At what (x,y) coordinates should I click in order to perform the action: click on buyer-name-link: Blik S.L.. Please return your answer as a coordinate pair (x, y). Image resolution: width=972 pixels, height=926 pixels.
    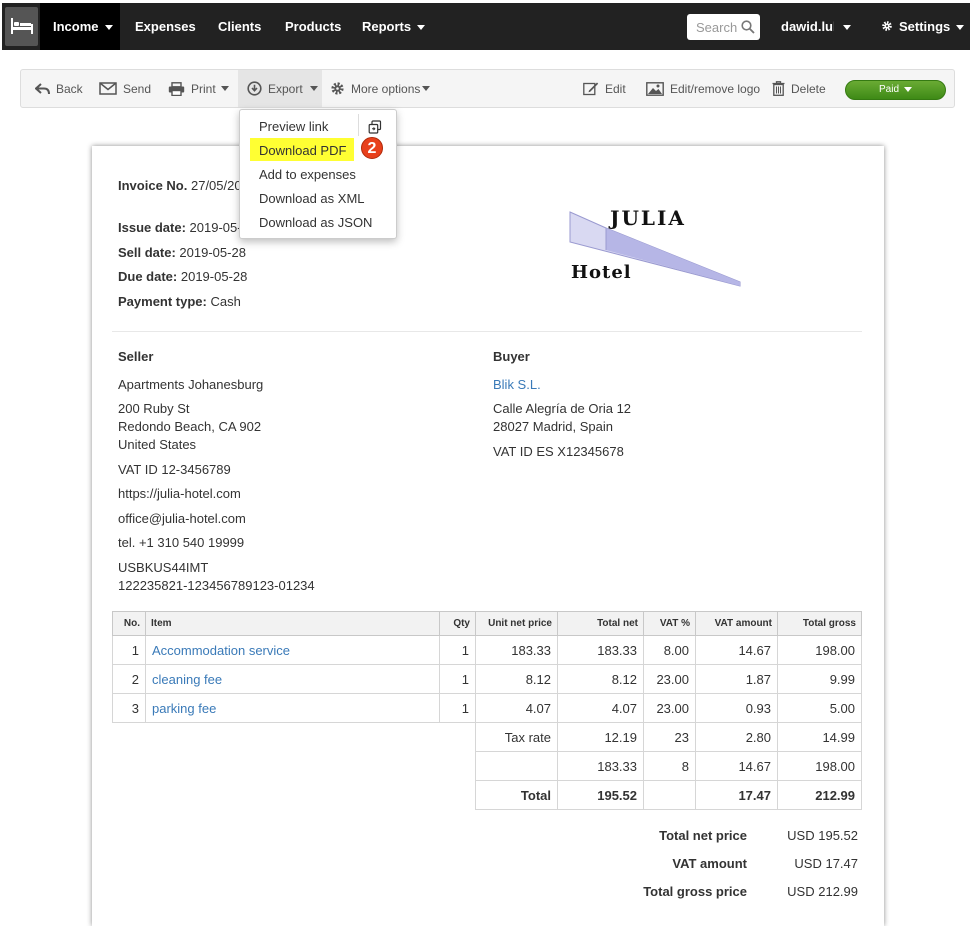
    Looking at the image, I should click on (517, 384).